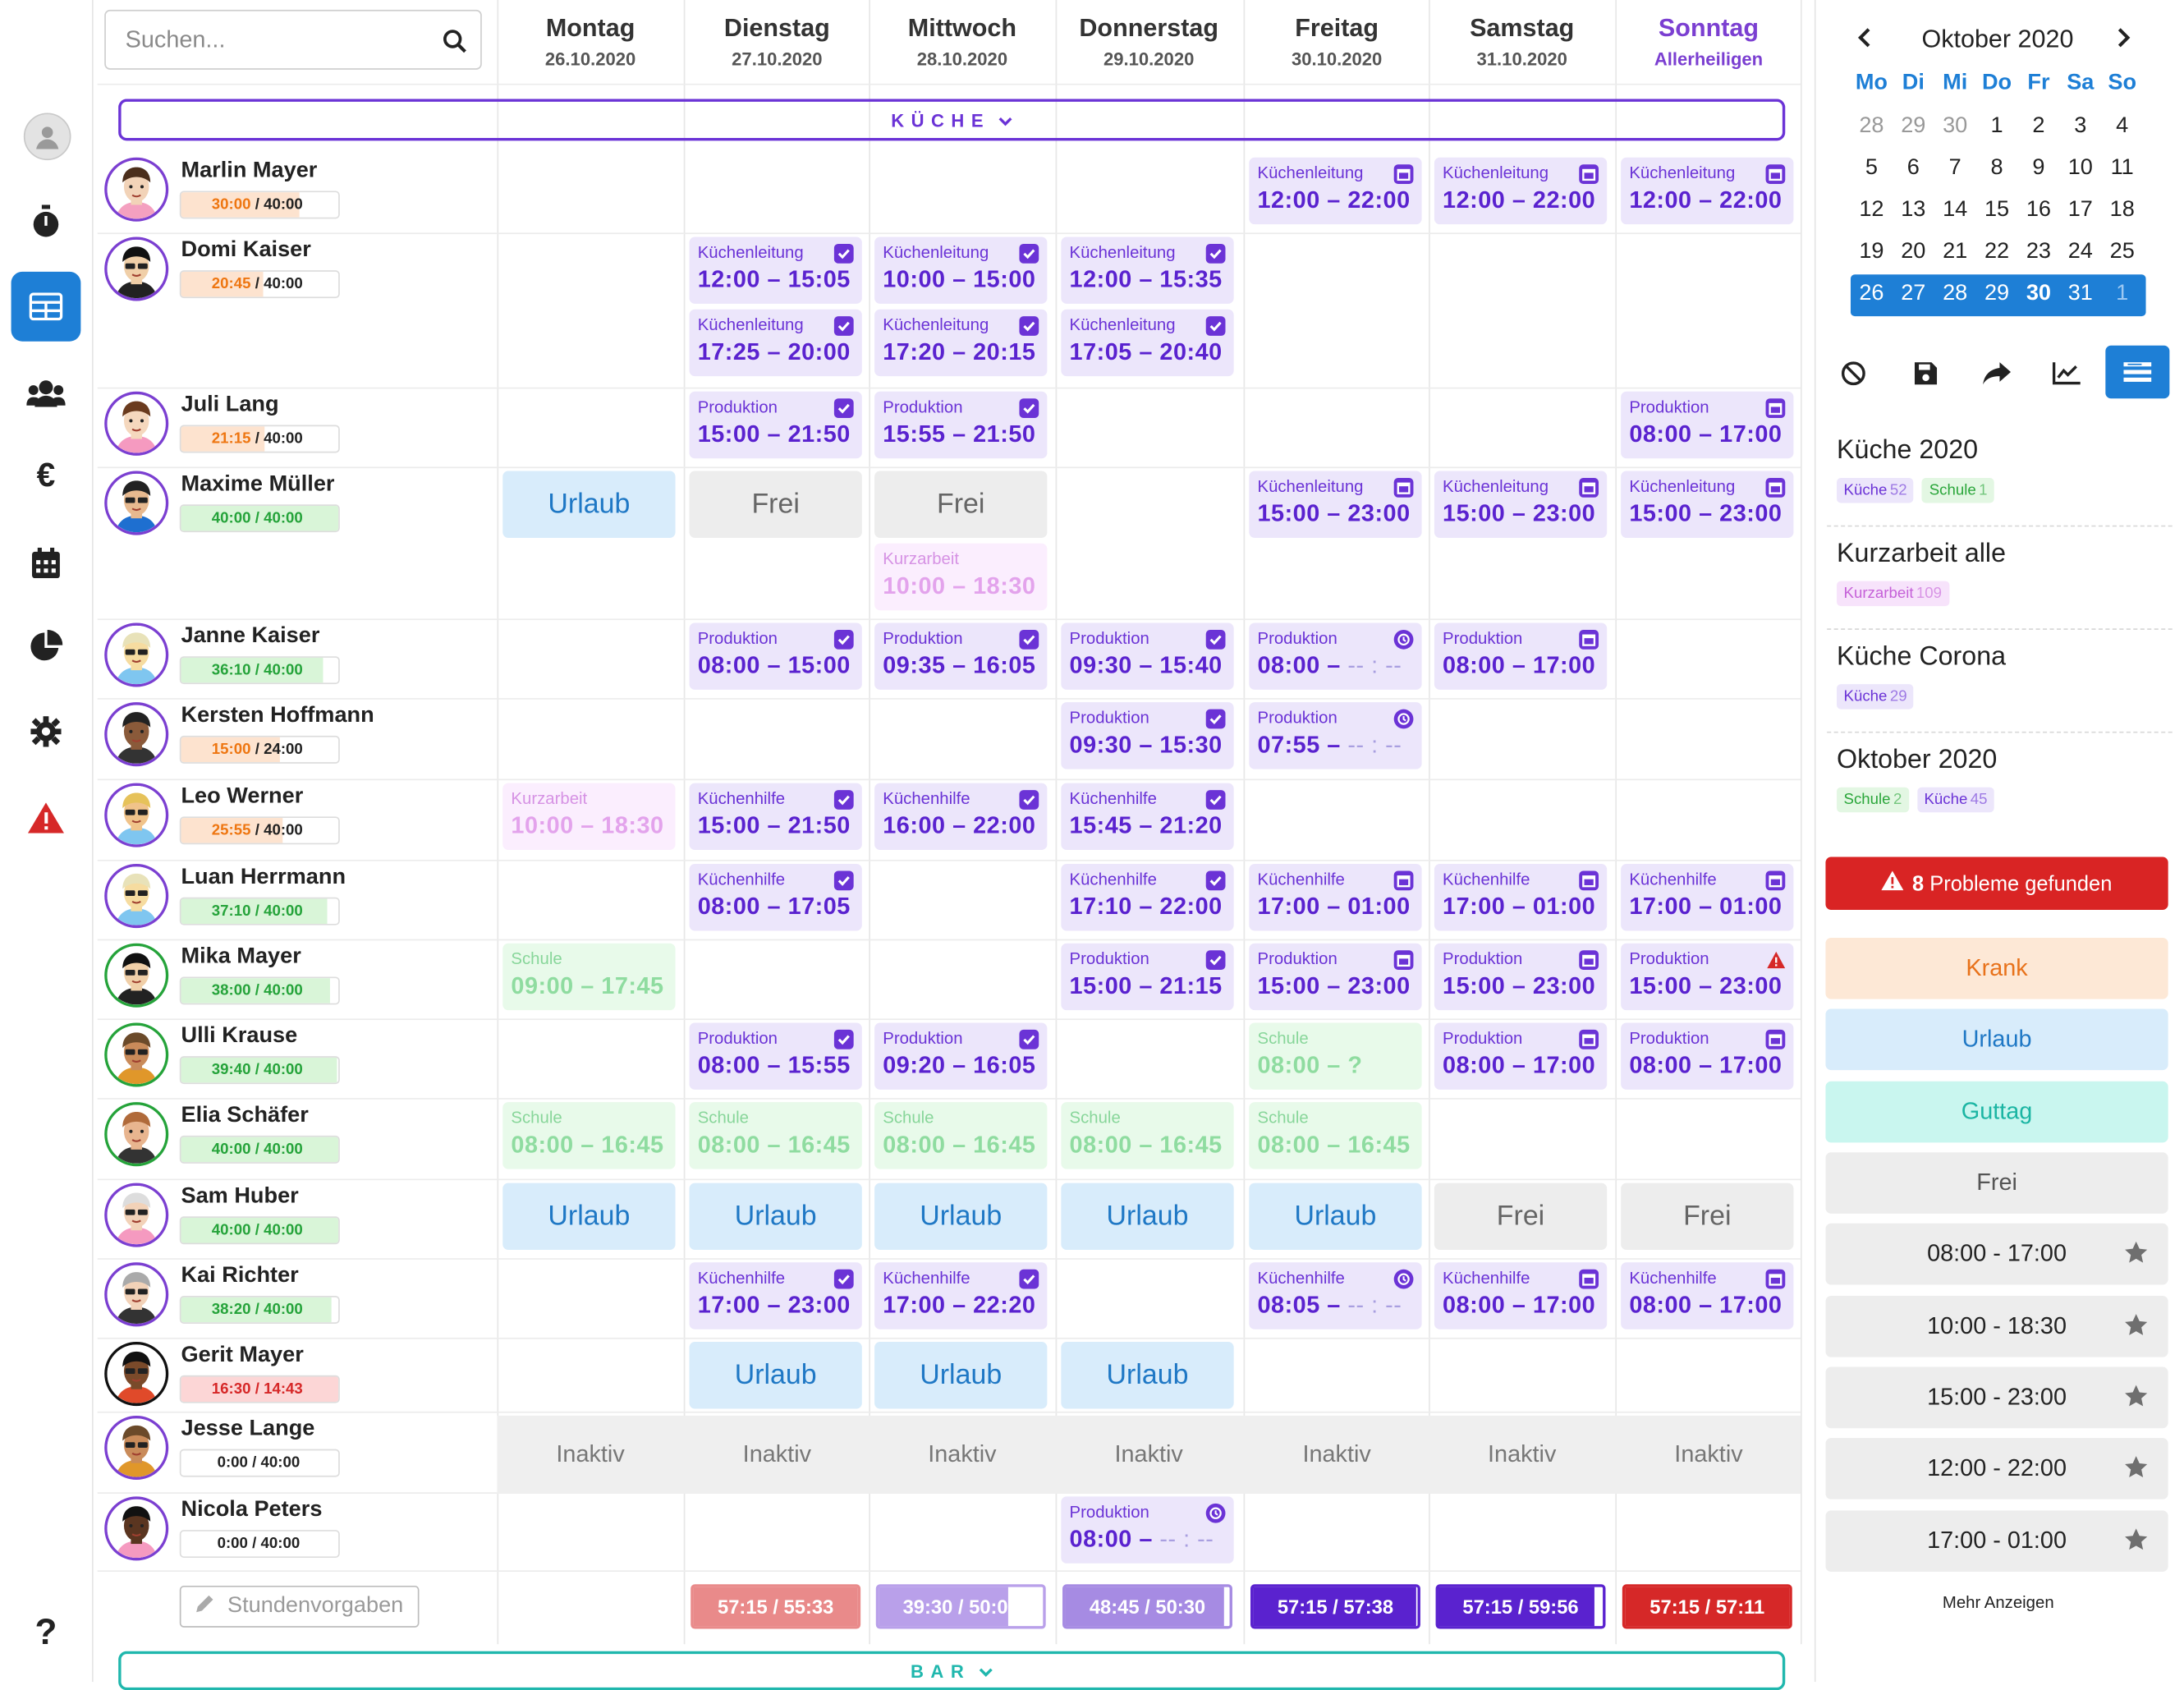  What do you see at coordinates (295, 192) in the screenshot?
I see `employee-row-header: Marlin Mayer 30:00 / 40:00` at bounding box center [295, 192].